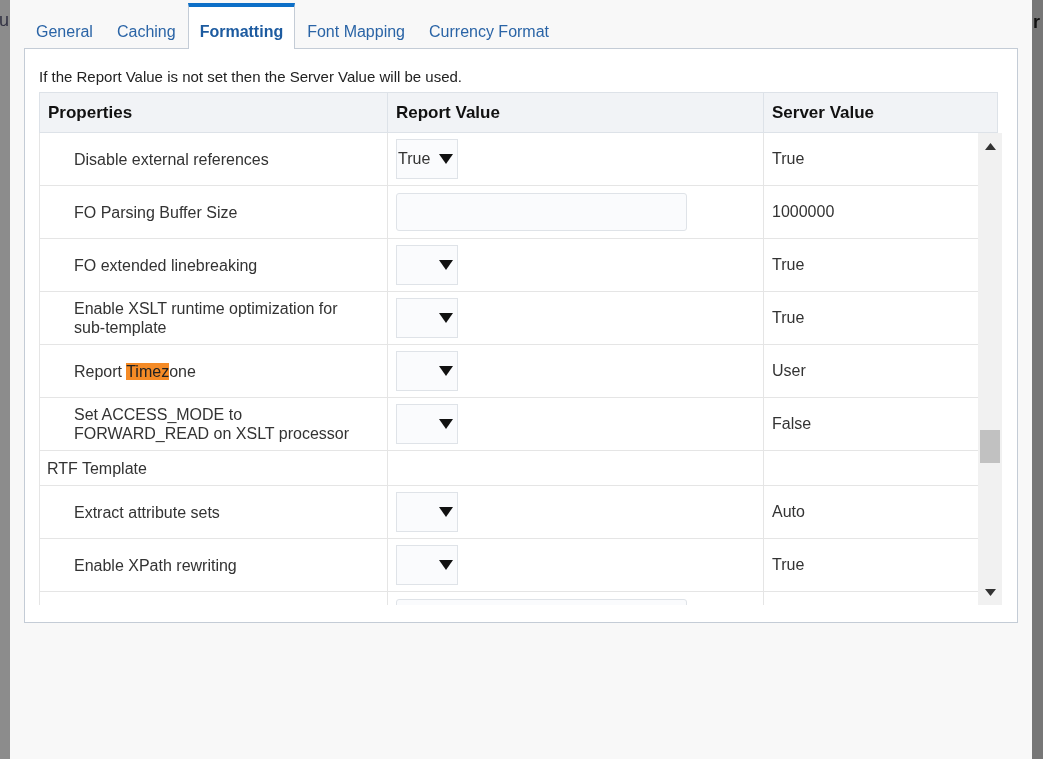 The width and height of the screenshot is (1043, 759). Describe the element at coordinates (146, 25) in the screenshot. I see `tab: Caching` at that location.